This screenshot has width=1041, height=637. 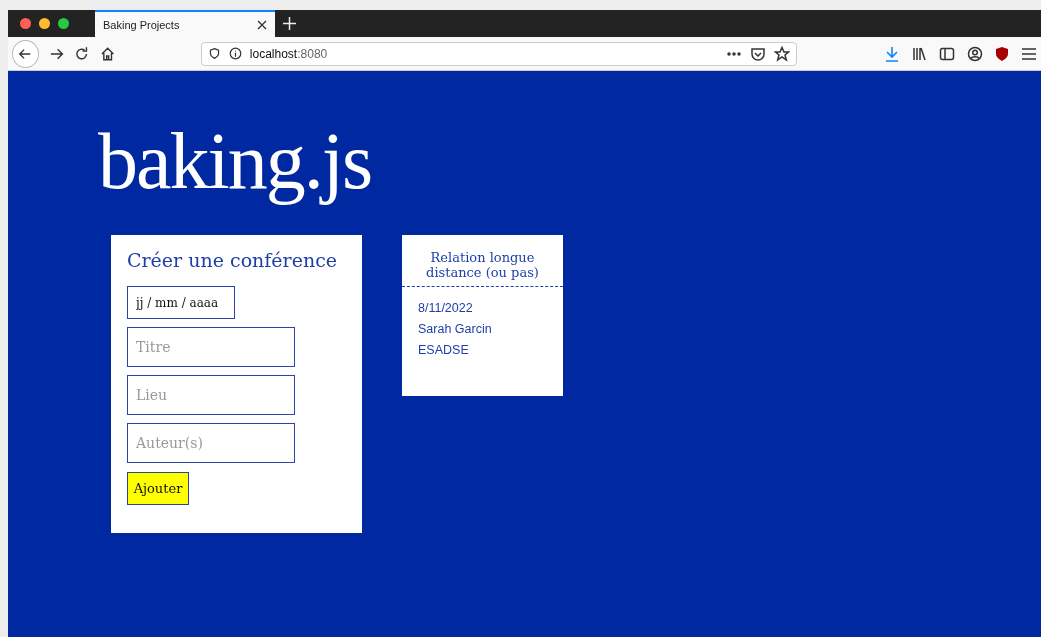 I want to click on text-field: Lieu, so click(x=211, y=395).